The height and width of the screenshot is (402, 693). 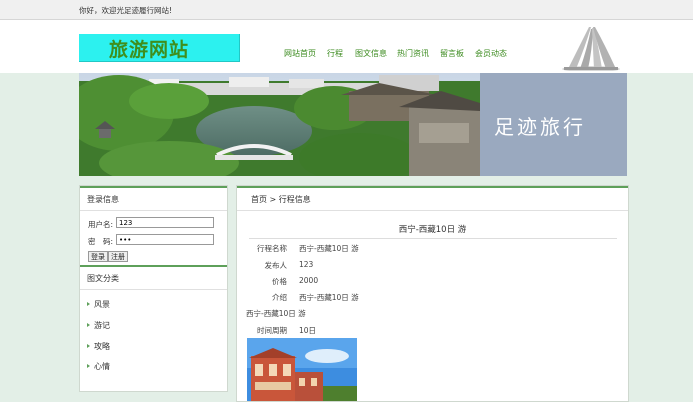 I want to click on category-item-mood: 心情, so click(x=98, y=366).